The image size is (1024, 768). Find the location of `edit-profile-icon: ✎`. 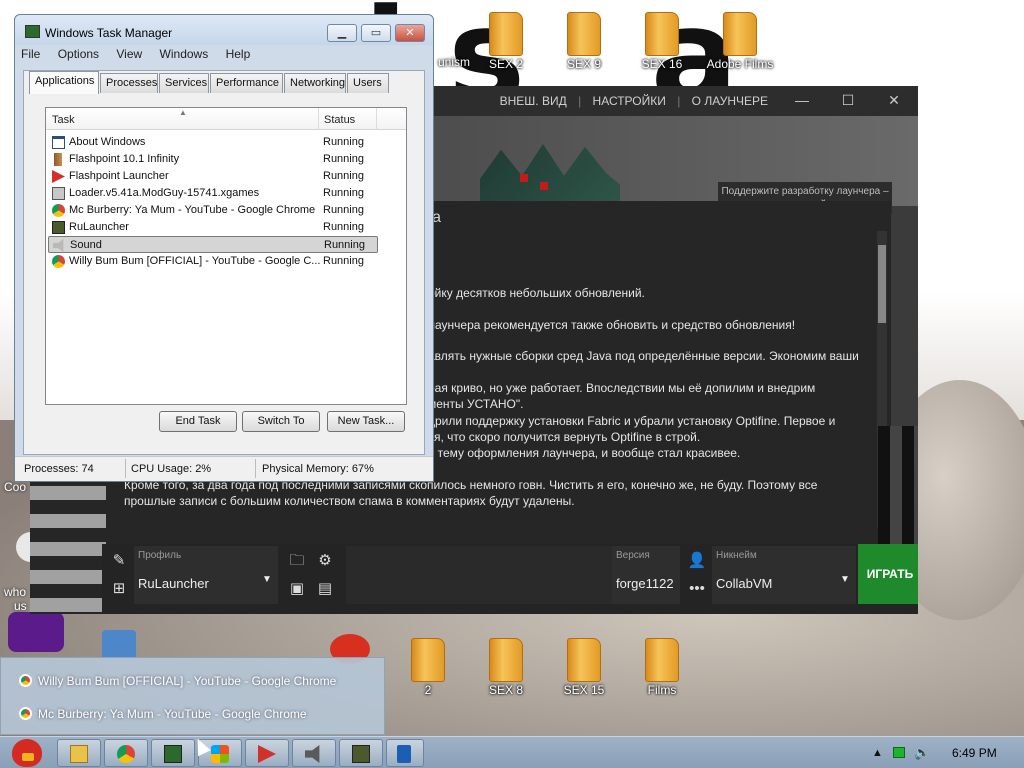

edit-profile-icon: ✎ is located at coordinates (119, 561).